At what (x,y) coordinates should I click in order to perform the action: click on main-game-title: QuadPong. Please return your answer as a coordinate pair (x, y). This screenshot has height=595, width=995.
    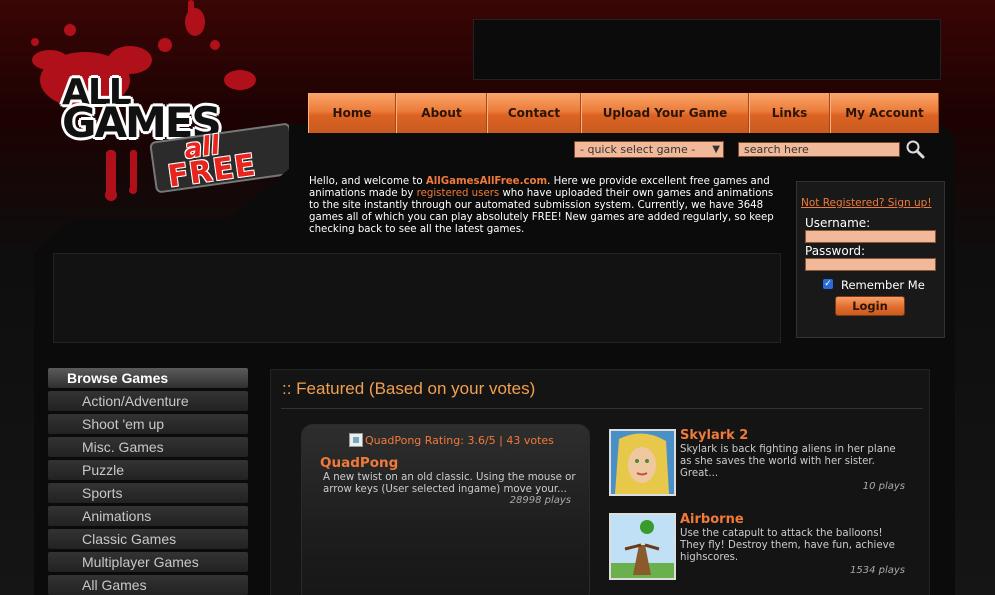
    Looking at the image, I should click on (359, 463).